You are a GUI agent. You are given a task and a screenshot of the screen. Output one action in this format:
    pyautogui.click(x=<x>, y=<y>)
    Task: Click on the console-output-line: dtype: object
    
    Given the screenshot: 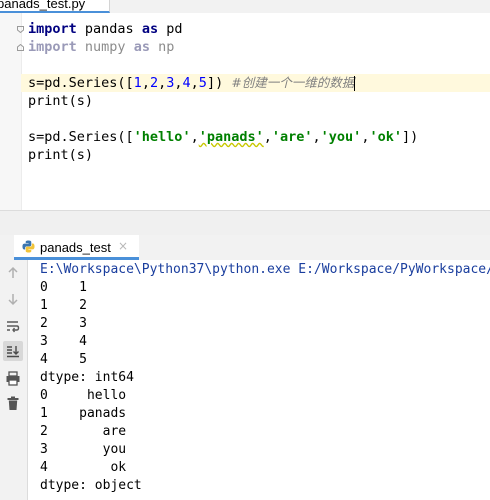 What is the action you would take?
    pyautogui.click(x=91, y=485)
    